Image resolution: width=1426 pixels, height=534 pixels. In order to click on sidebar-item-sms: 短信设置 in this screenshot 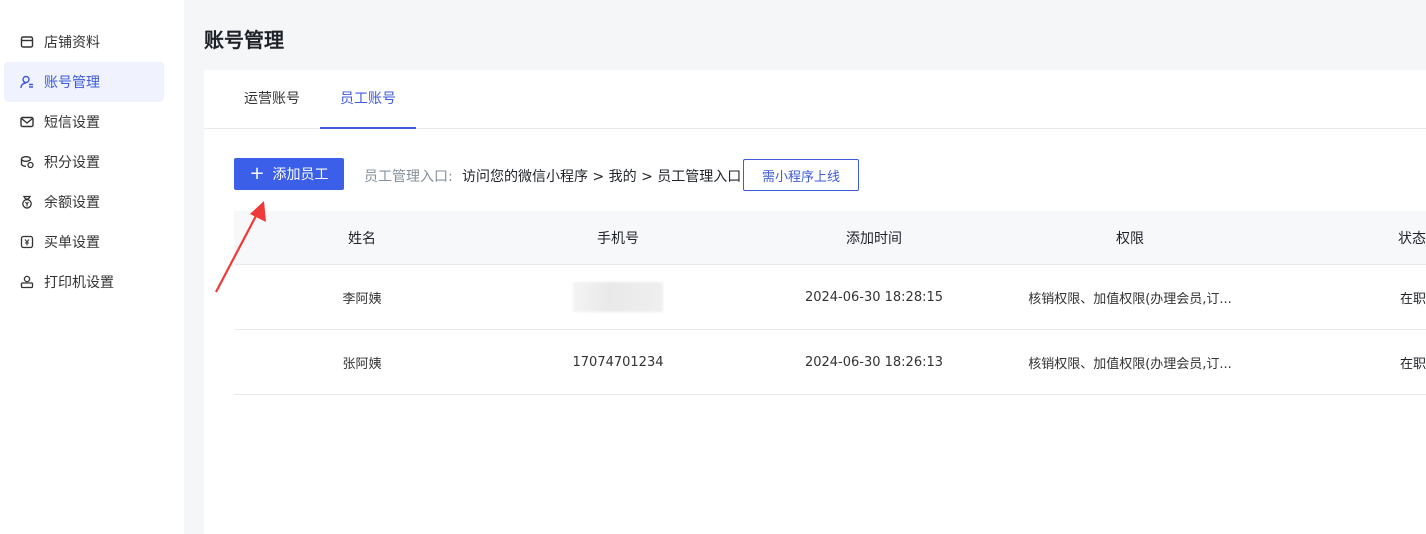, I will do `click(84, 122)`.